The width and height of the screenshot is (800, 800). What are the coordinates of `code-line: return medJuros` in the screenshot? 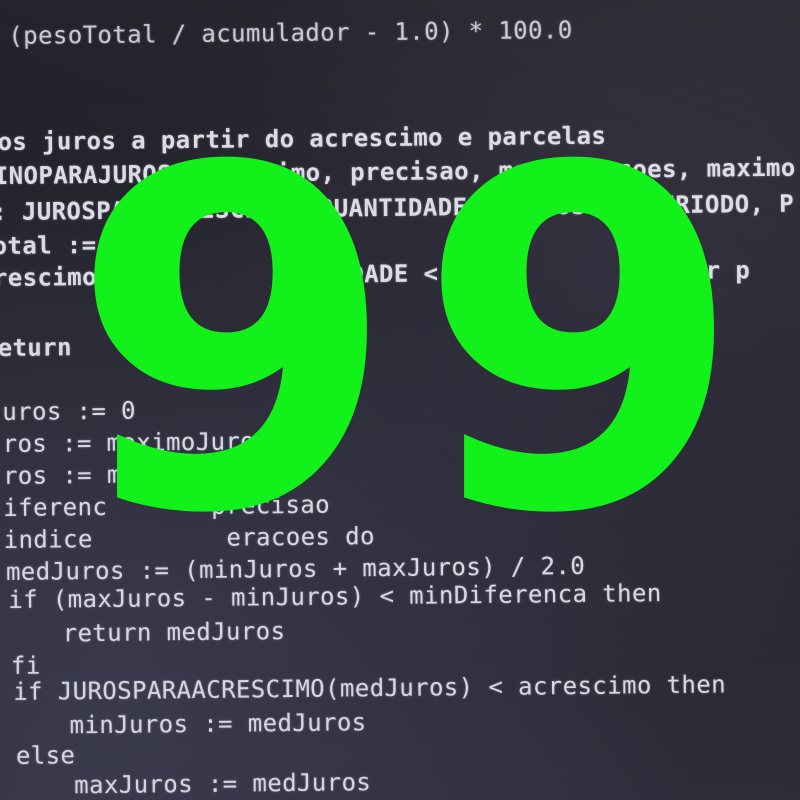 It's located at (174, 632).